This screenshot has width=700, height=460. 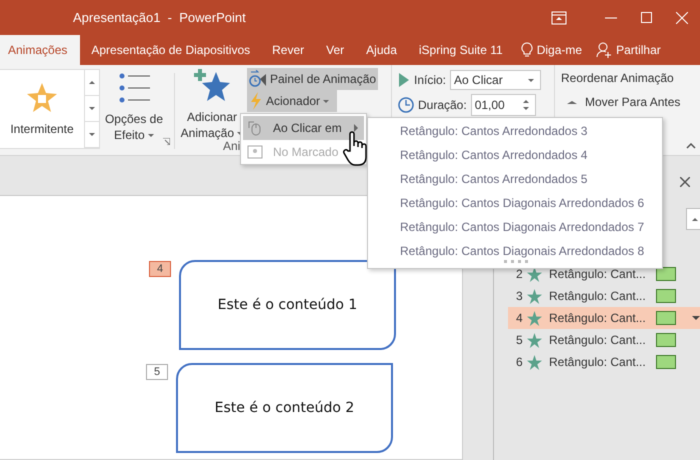 What do you see at coordinates (159, 17) in the screenshot?
I see `window-title: Apresentação1 - PowerPoint` at bounding box center [159, 17].